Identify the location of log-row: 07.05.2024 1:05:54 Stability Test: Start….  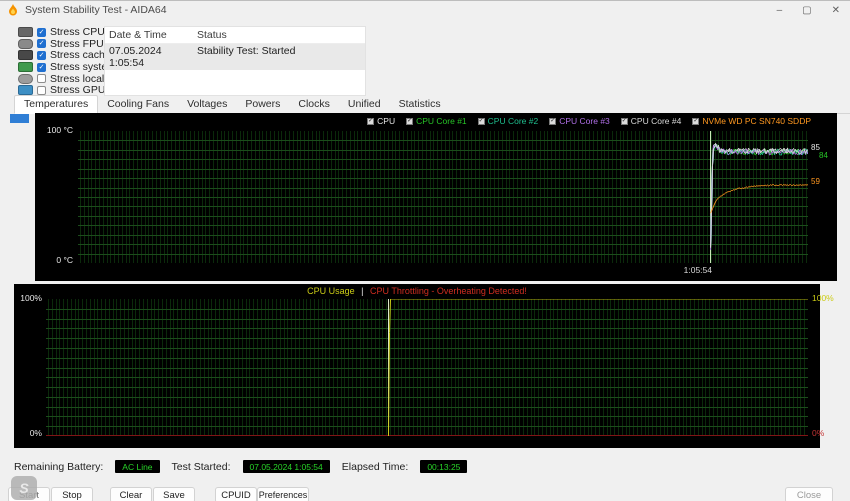
(235, 57).